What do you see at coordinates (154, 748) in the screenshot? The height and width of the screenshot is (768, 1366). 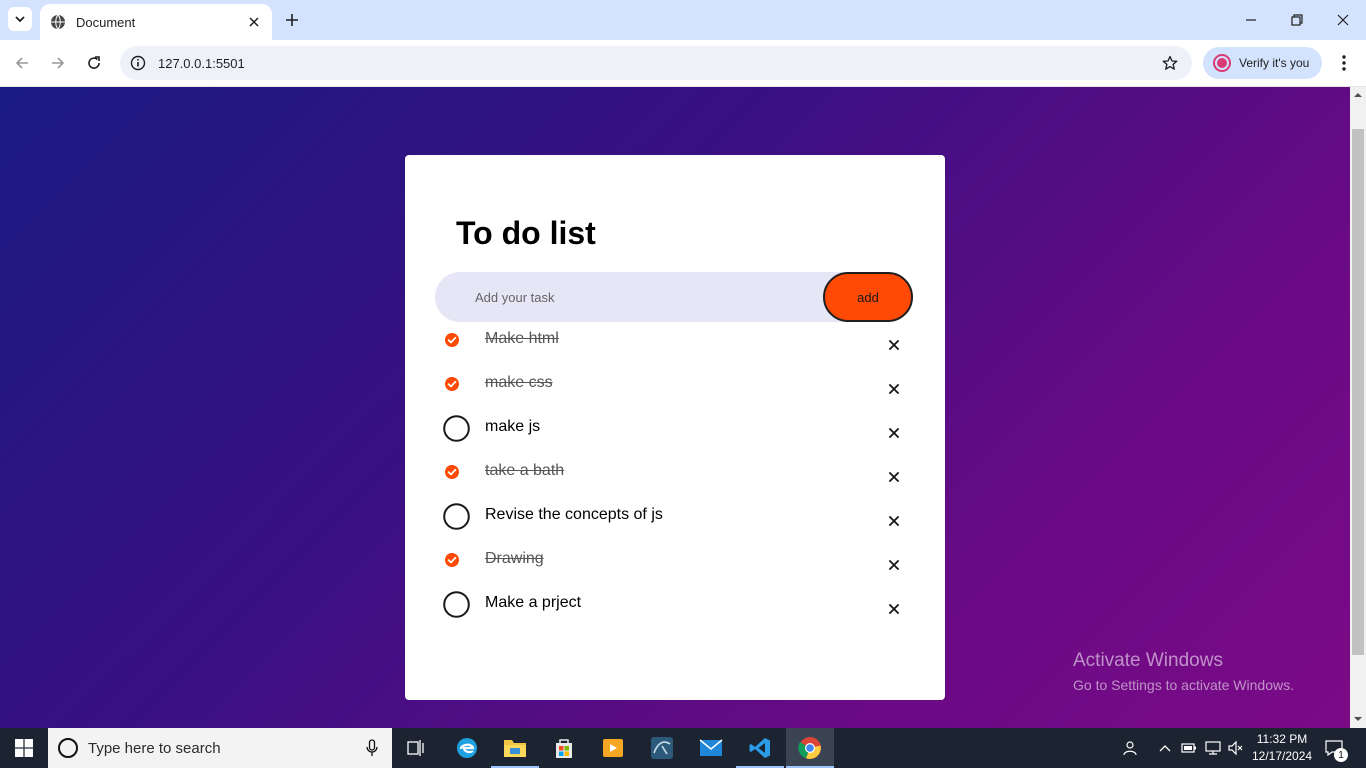 I see `taskbar-search-placeholder: Type here to search` at bounding box center [154, 748].